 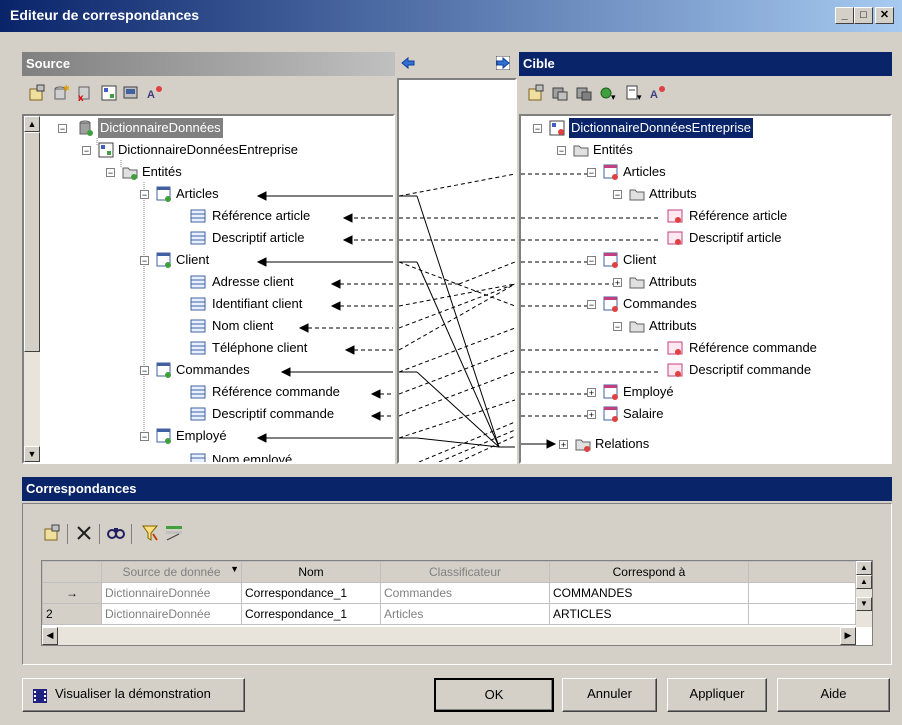 I want to click on tree-node-label: Descriptif article, so click(x=735, y=237).